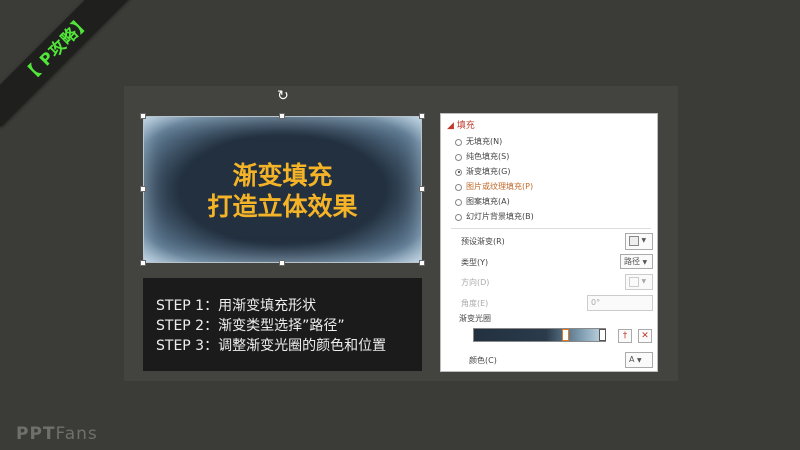 This screenshot has width=800, height=450. Describe the element at coordinates (461, 124) in the screenshot. I see `fill-section-header: ◢ 填充` at that location.